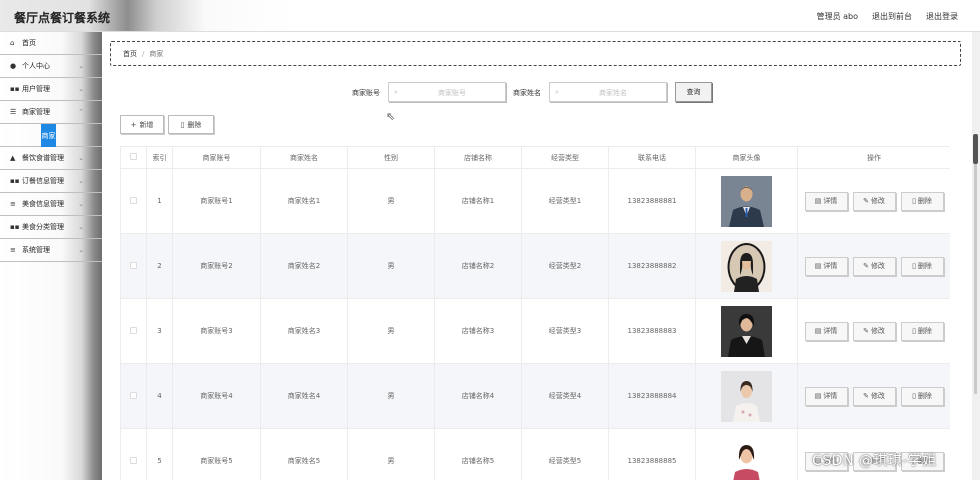 The height and width of the screenshot is (480, 980). What do you see at coordinates (156, 53) in the screenshot?
I see `breadcrumb-current: 商家` at bounding box center [156, 53].